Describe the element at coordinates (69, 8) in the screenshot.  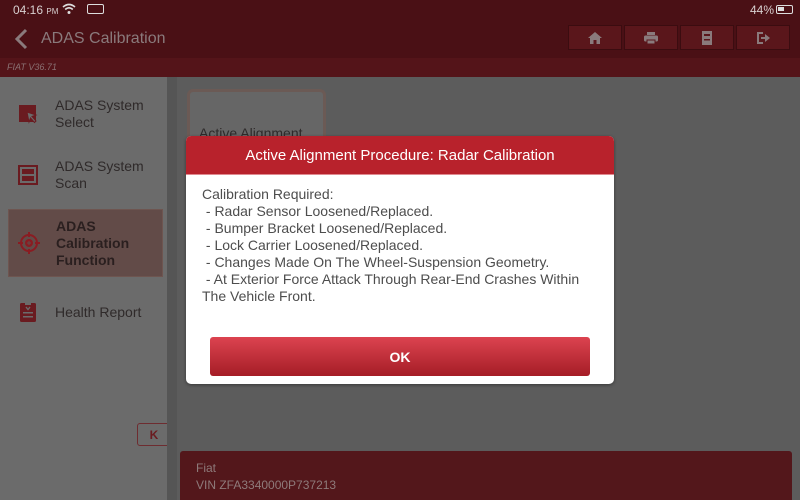
I see `wifi-icon` at that location.